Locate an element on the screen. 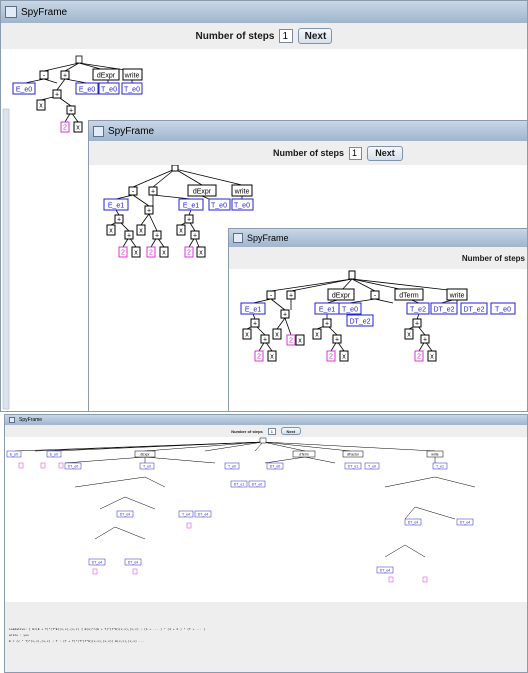 Image resolution: width=528 pixels, height=673 pixels. svg-text: T_e4 is located at coordinates (186, 515).